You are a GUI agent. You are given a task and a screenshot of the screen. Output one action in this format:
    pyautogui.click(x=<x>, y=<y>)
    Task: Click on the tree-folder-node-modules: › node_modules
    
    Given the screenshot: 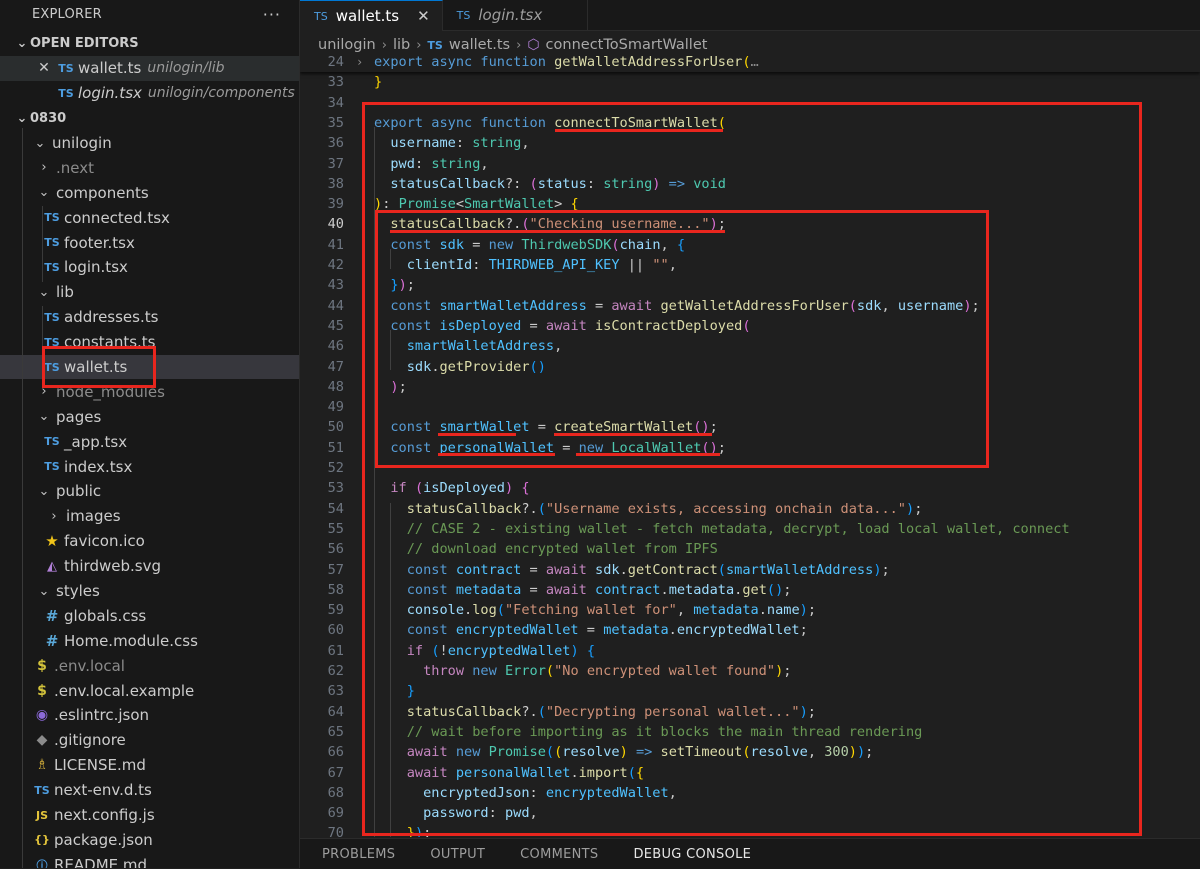 What is the action you would take?
    pyautogui.click(x=149, y=391)
    